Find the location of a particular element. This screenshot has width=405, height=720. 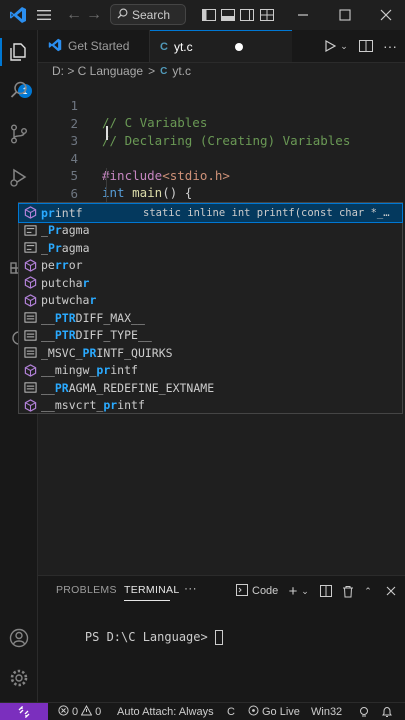

code-line: 2 // Declaring (Creating) Variables is located at coordinates (221, 123).